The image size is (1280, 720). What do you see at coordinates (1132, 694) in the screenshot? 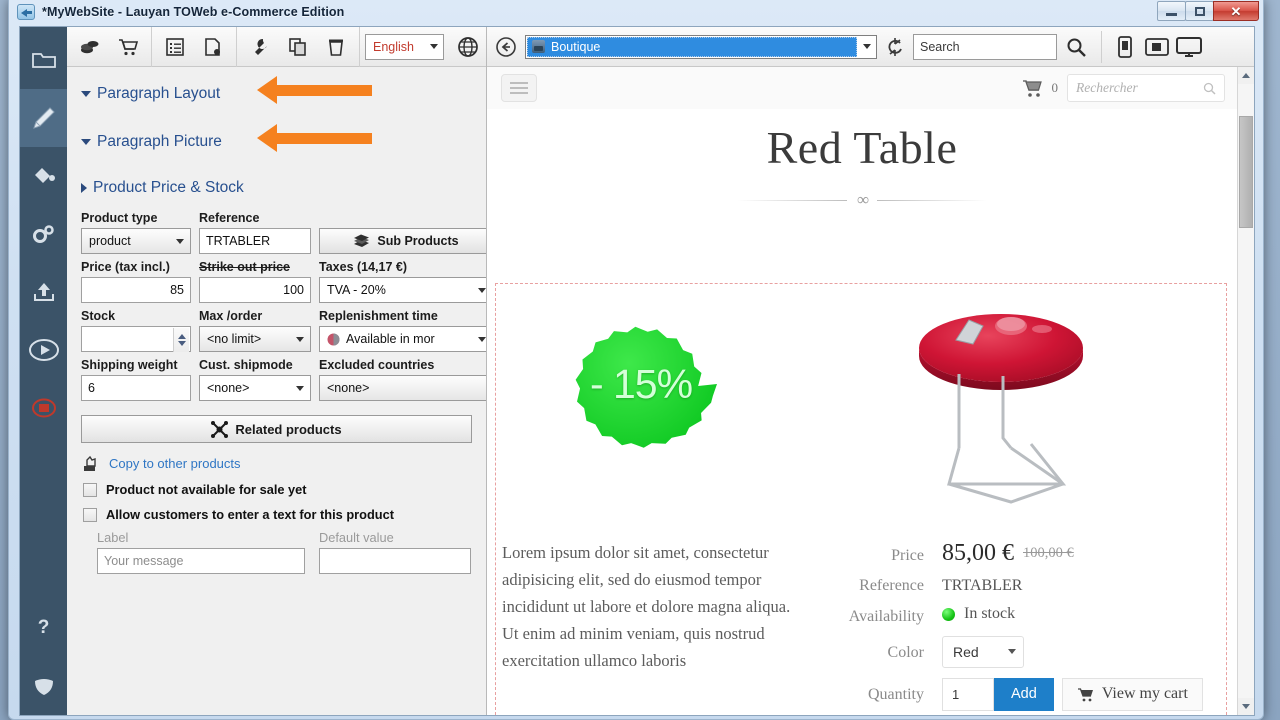
I see `view-cart-button: View my cart` at bounding box center [1132, 694].